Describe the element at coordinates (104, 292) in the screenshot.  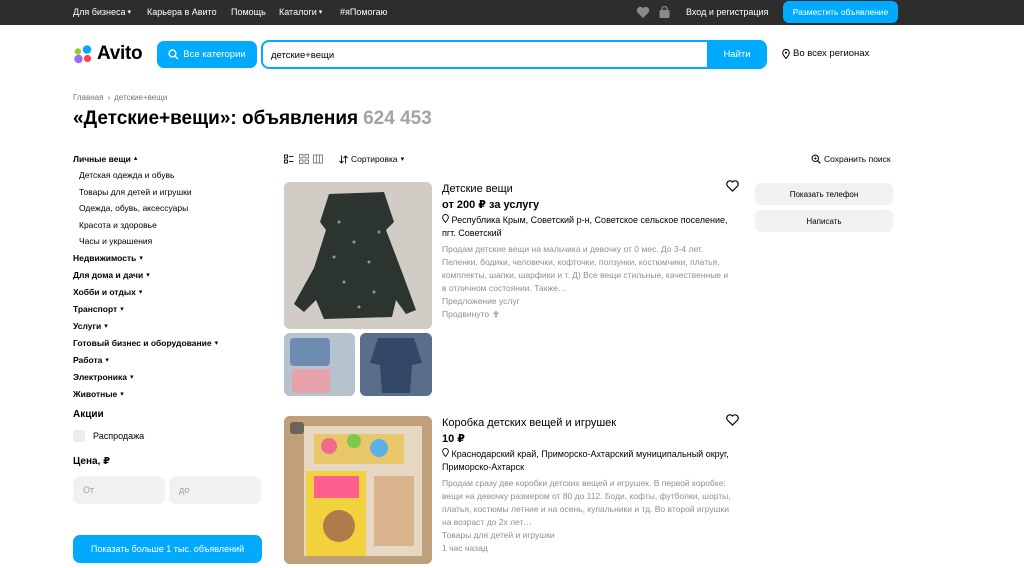
I see `sidebar-item-label: Хобби и отдых` at that location.